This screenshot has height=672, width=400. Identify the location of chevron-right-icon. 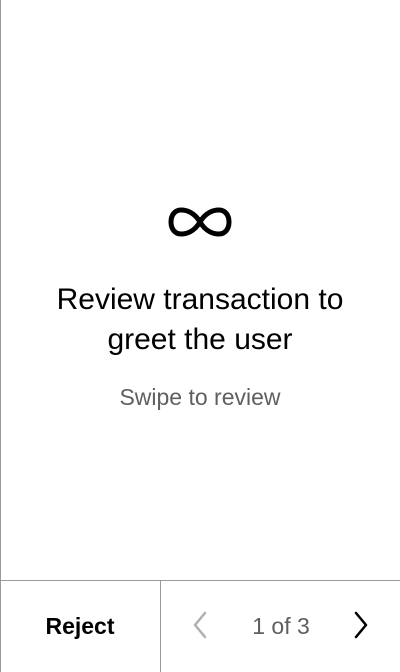
(361, 626).